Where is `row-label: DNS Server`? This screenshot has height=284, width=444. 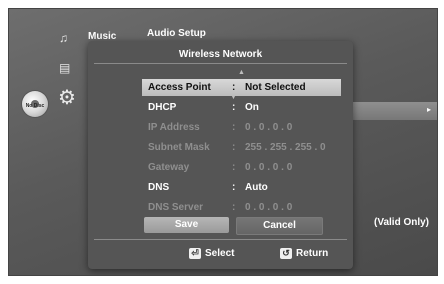 row-label: DNS Server is located at coordinates (176, 207).